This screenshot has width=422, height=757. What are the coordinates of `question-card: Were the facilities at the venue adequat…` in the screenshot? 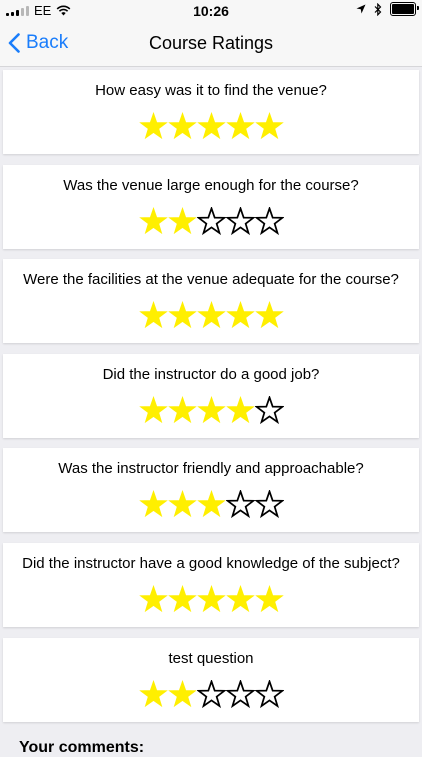 It's located at (211, 301).